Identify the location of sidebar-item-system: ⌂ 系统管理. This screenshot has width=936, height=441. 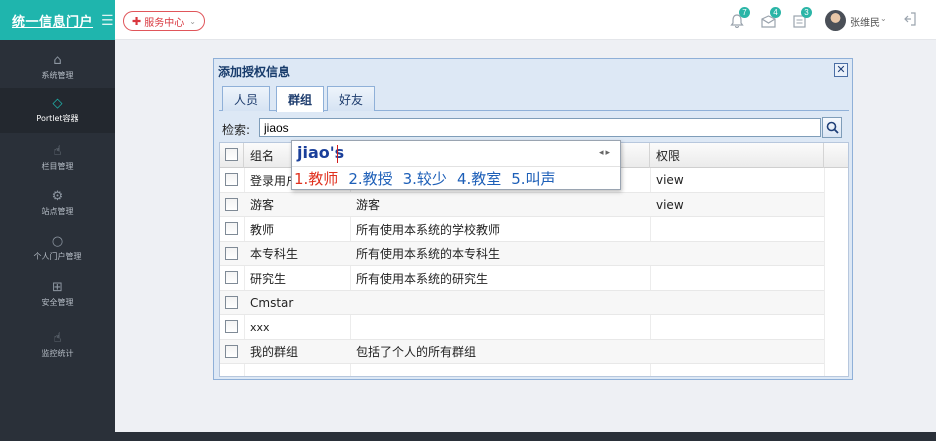
(57, 67).